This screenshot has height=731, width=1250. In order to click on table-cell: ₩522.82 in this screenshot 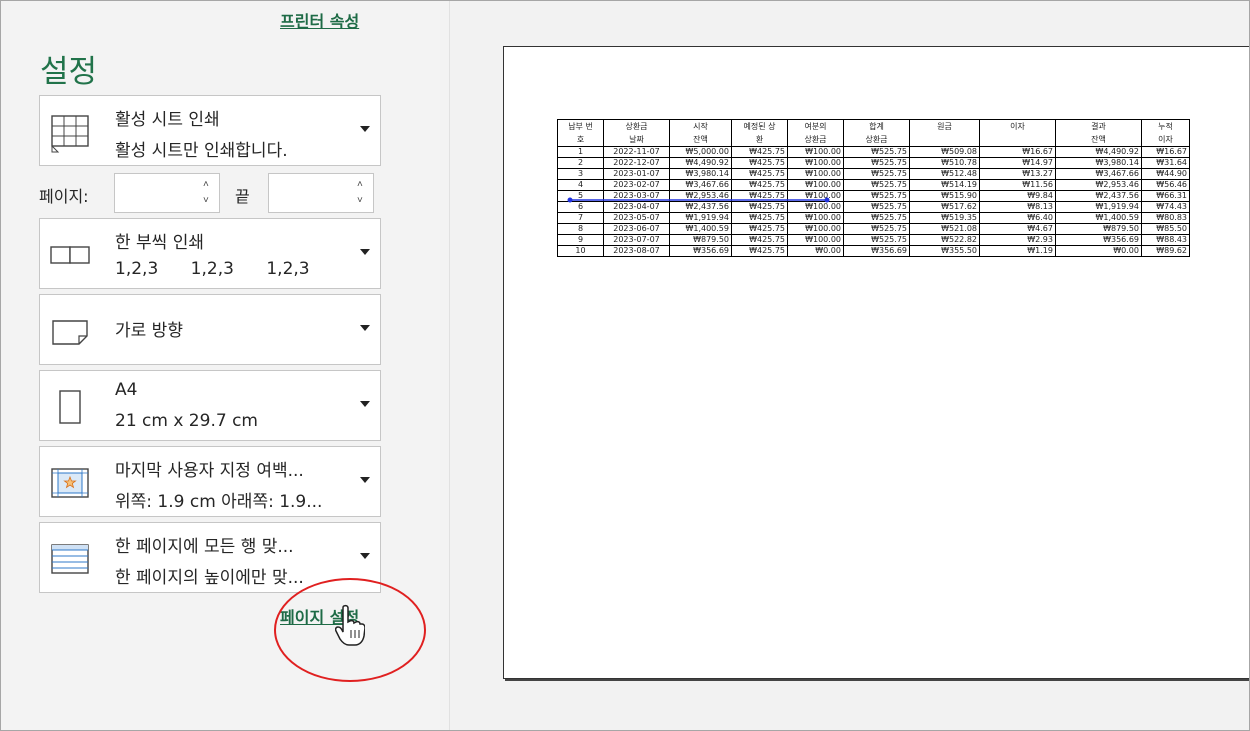, I will do `click(944, 240)`.